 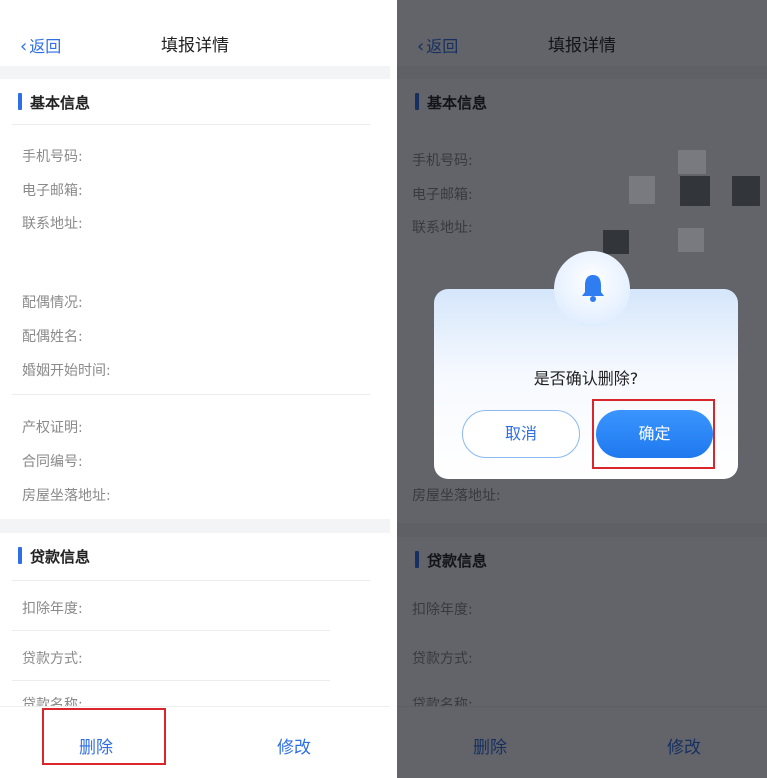 What do you see at coordinates (52, 609) in the screenshot?
I see `field-label-deduction-year: 扣除年度:` at bounding box center [52, 609].